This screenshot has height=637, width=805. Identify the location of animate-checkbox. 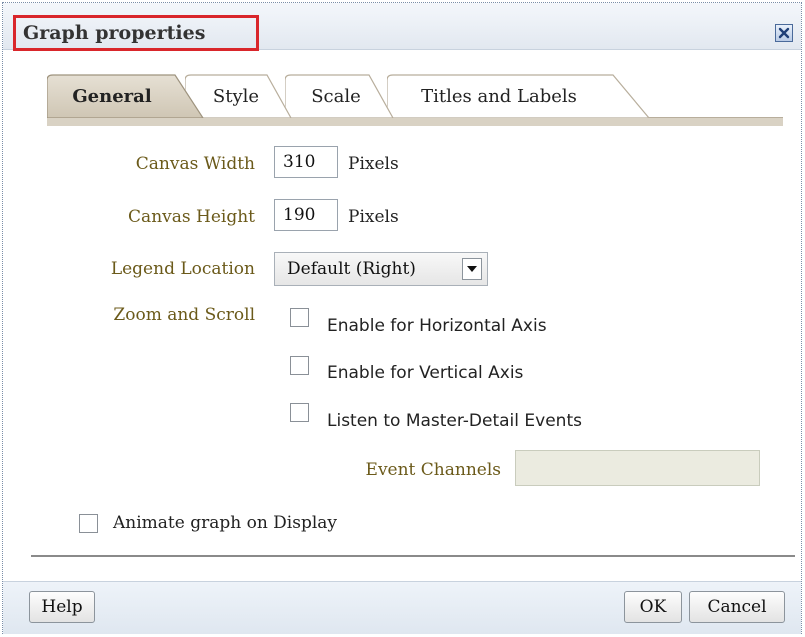
(88, 523).